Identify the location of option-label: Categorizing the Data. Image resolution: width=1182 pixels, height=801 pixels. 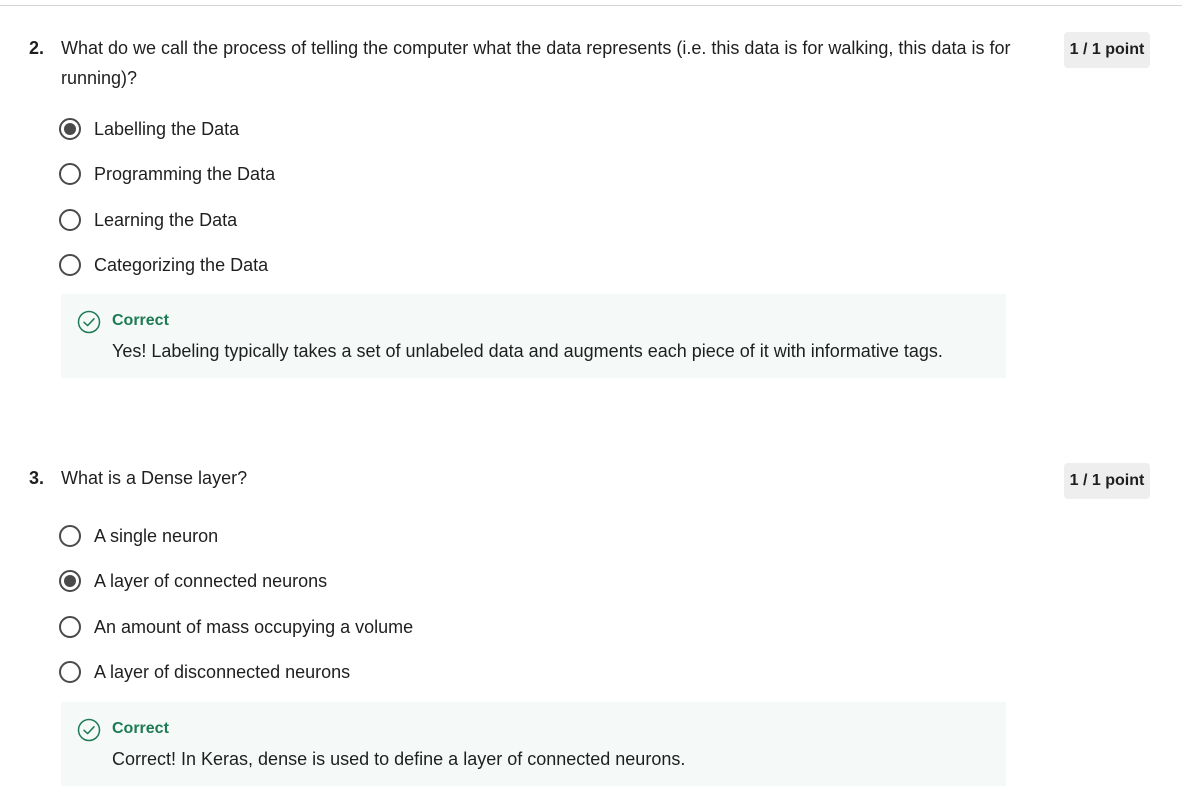
(181, 265).